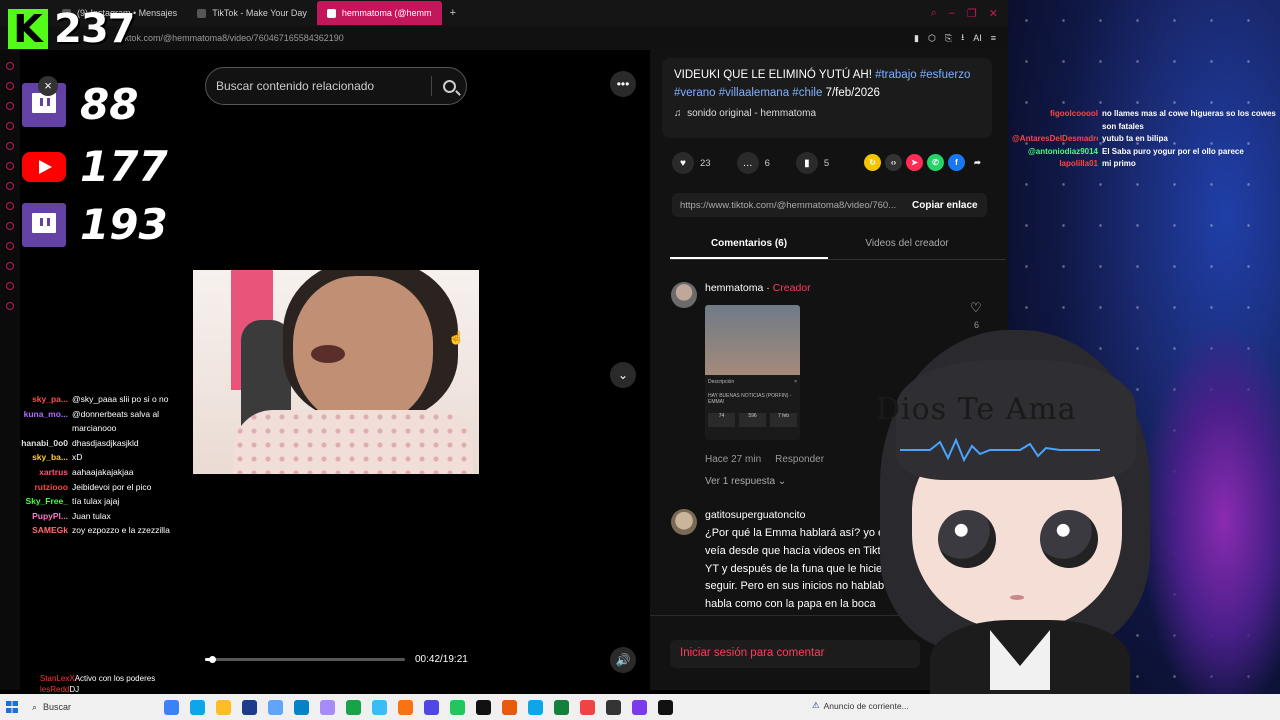 The height and width of the screenshot is (720, 1280). What do you see at coordinates (1055, 139) in the screenshot?
I see `chat-username: @AntaresDelDesmadre` at bounding box center [1055, 139].